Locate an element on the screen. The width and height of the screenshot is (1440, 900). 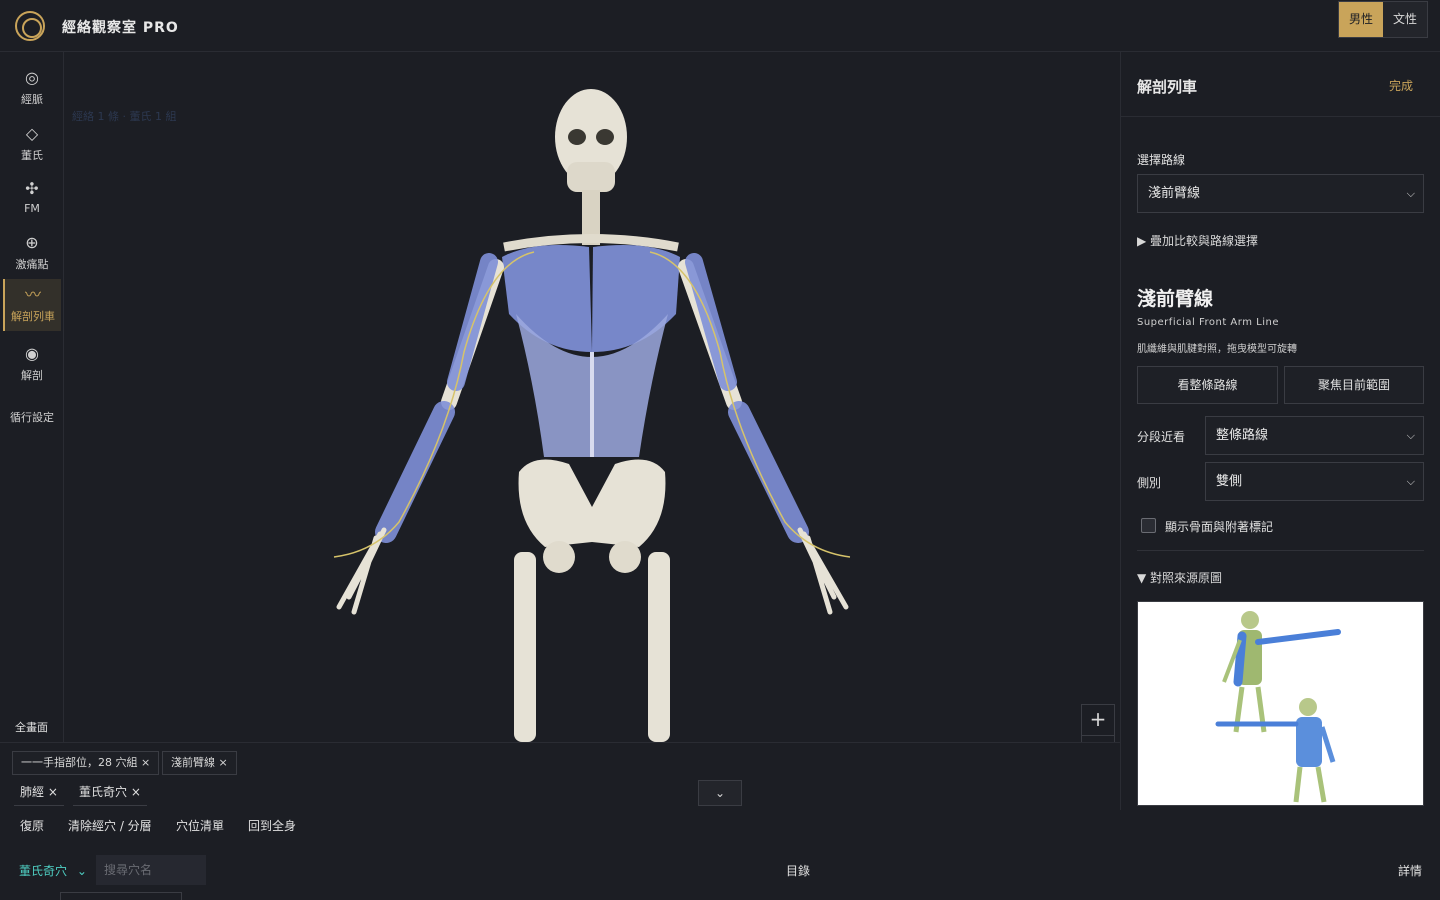
line-name-english: Superficial Front Arm Line is located at coordinates (1208, 322).